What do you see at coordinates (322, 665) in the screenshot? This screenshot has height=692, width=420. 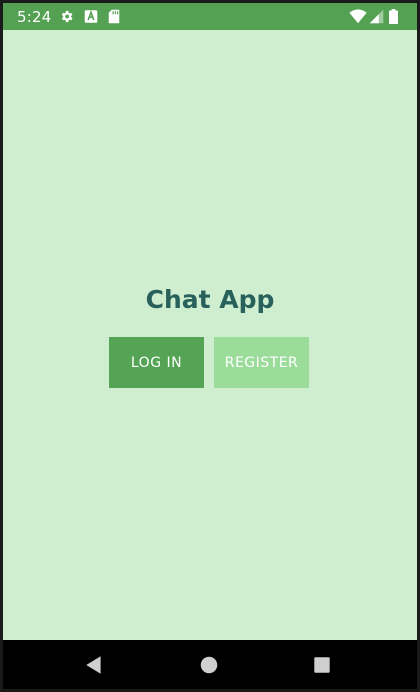 I see `recents-icon` at bounding box center [322, 665].